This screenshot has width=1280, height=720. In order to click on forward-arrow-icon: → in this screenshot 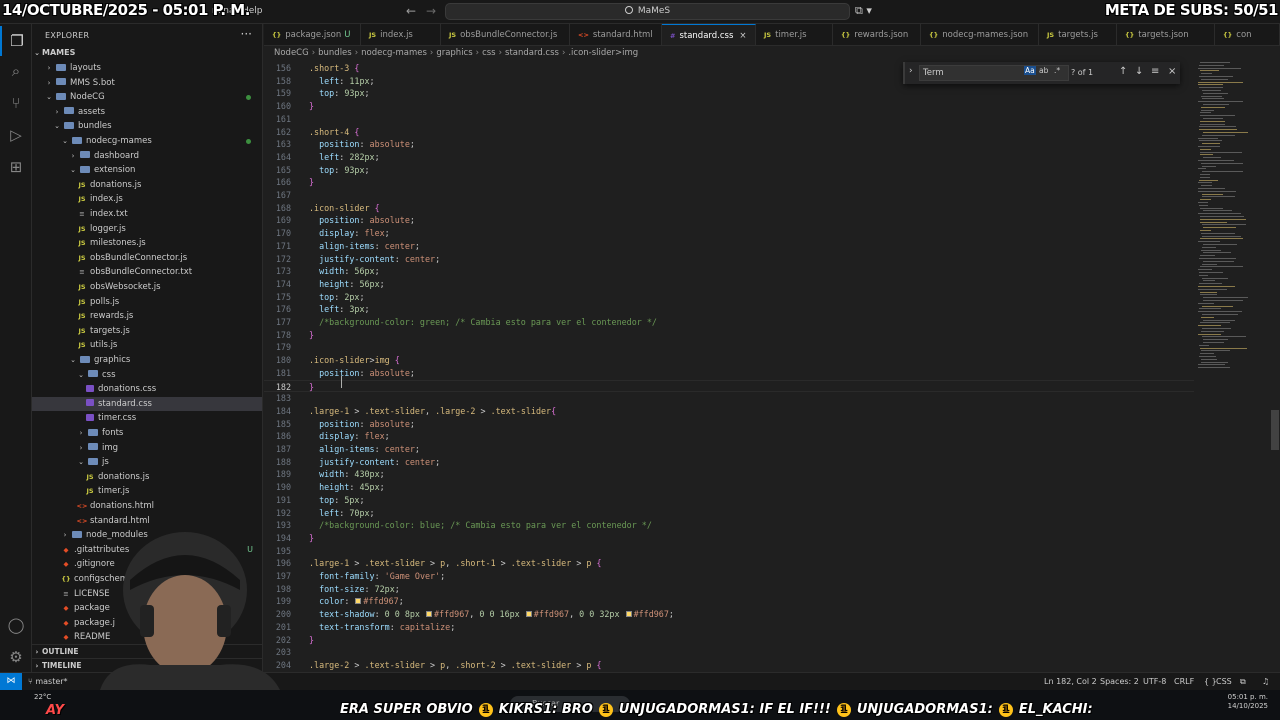, I will do `click(431, 11)`.